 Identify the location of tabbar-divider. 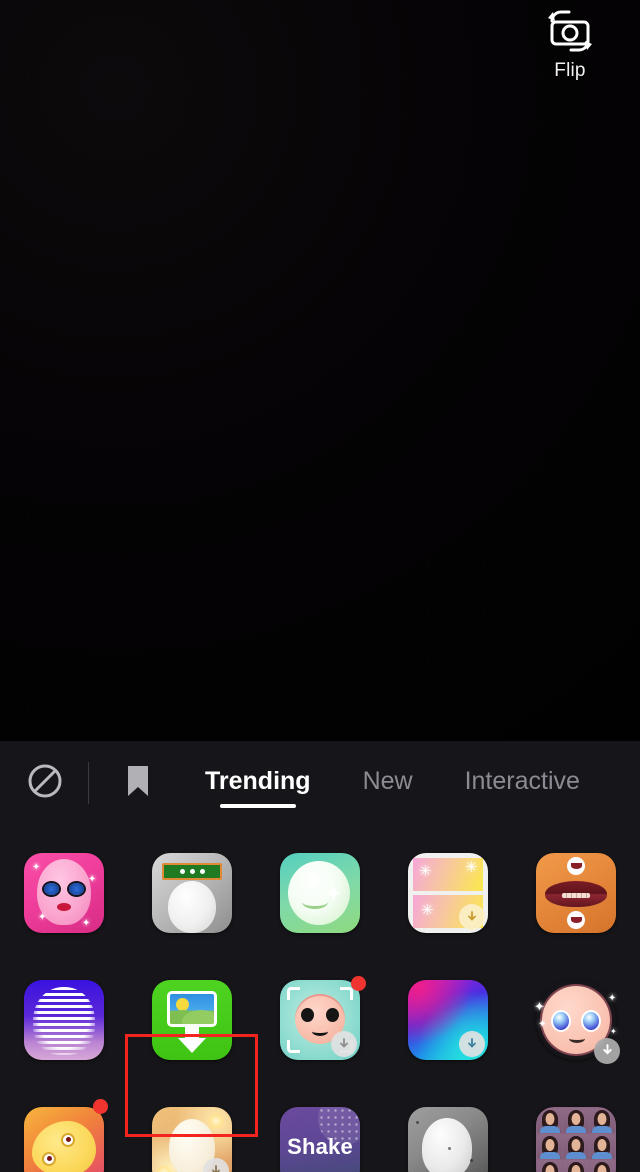
(88, 783).